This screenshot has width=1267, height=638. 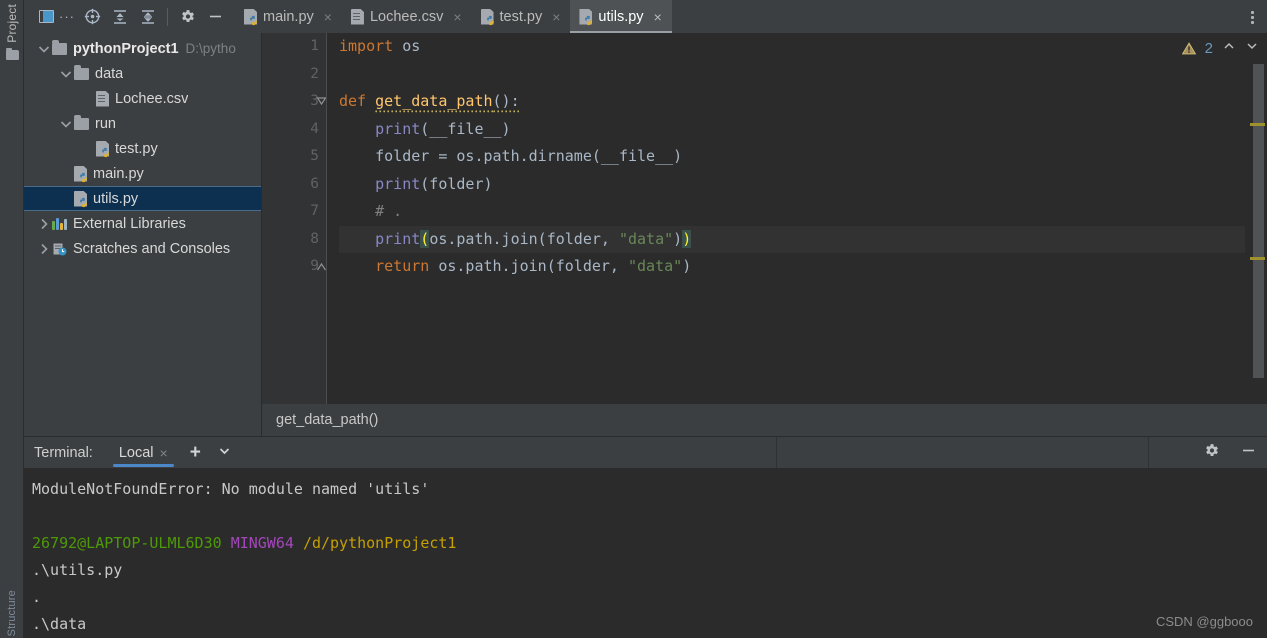 I want to click on previous-problem-icon, so click(x=1229, y=48).